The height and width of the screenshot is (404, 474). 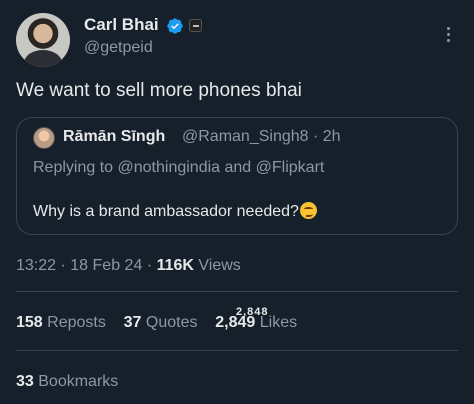 I want to click on bookmarks-label: Bookmarks, so click(x=78, y=381).